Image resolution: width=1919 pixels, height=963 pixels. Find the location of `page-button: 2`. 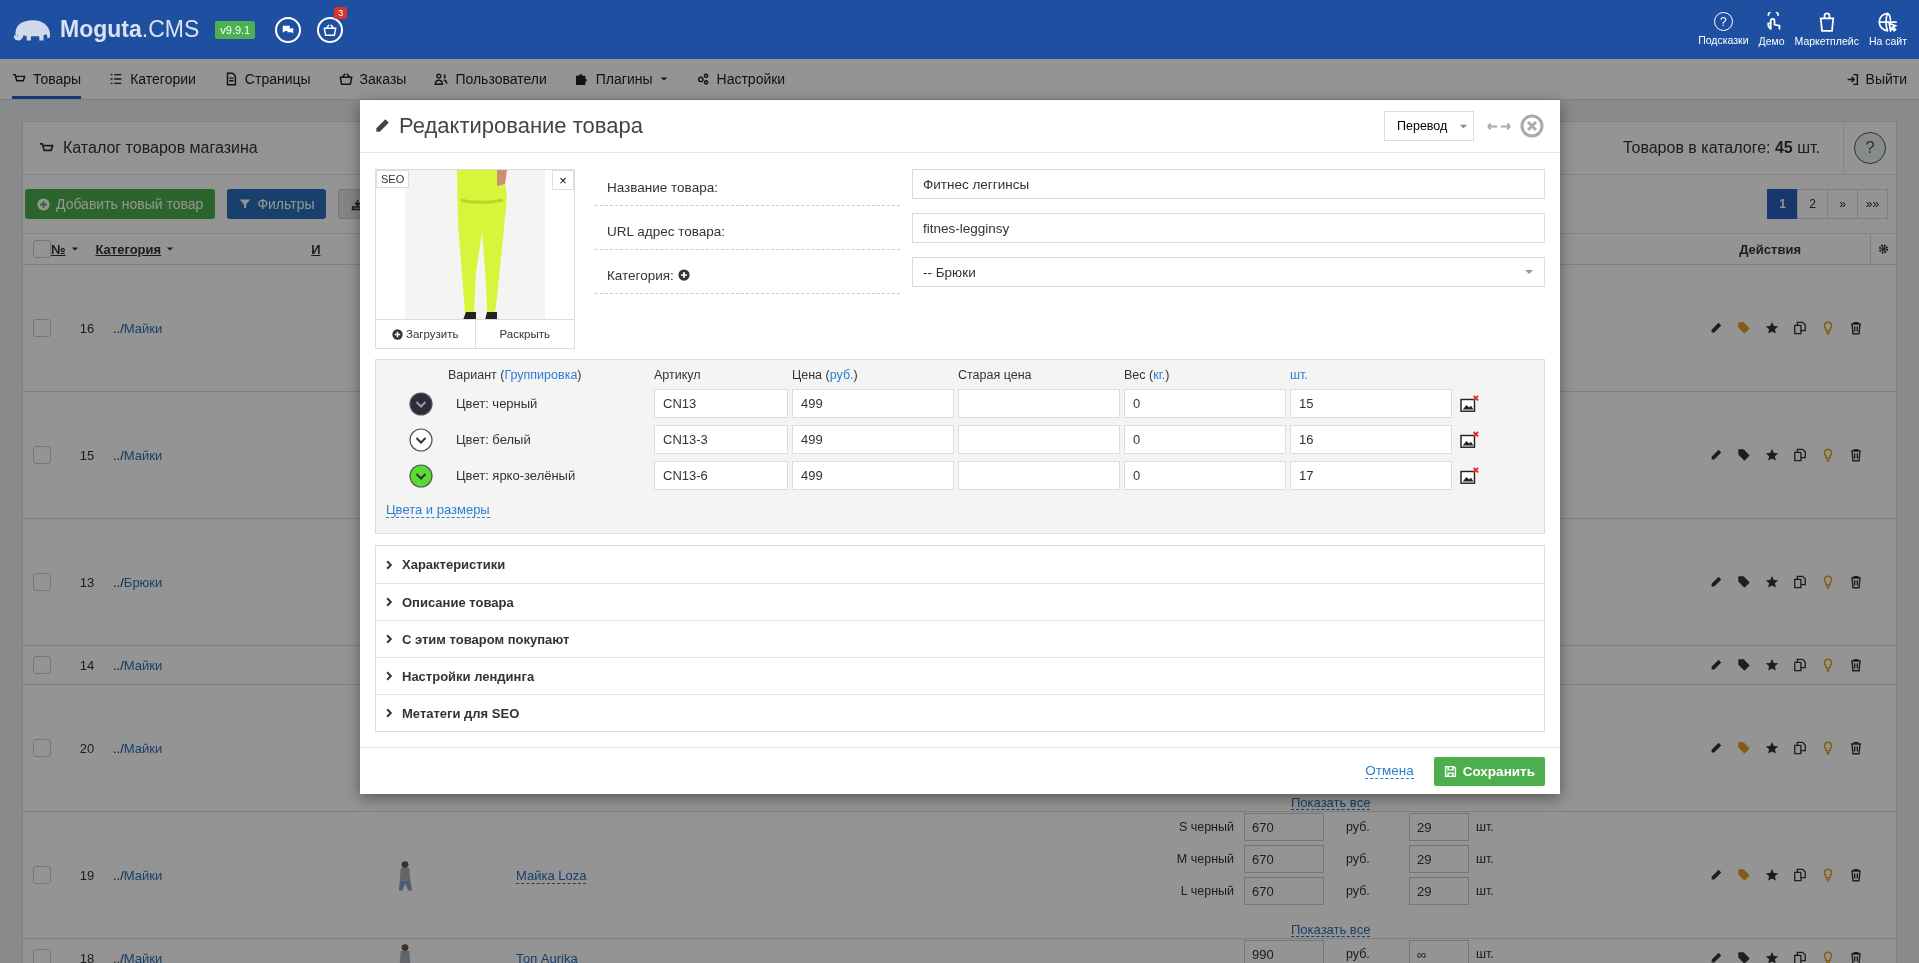

page-button: 2 is located at coordinates (1812, 204).